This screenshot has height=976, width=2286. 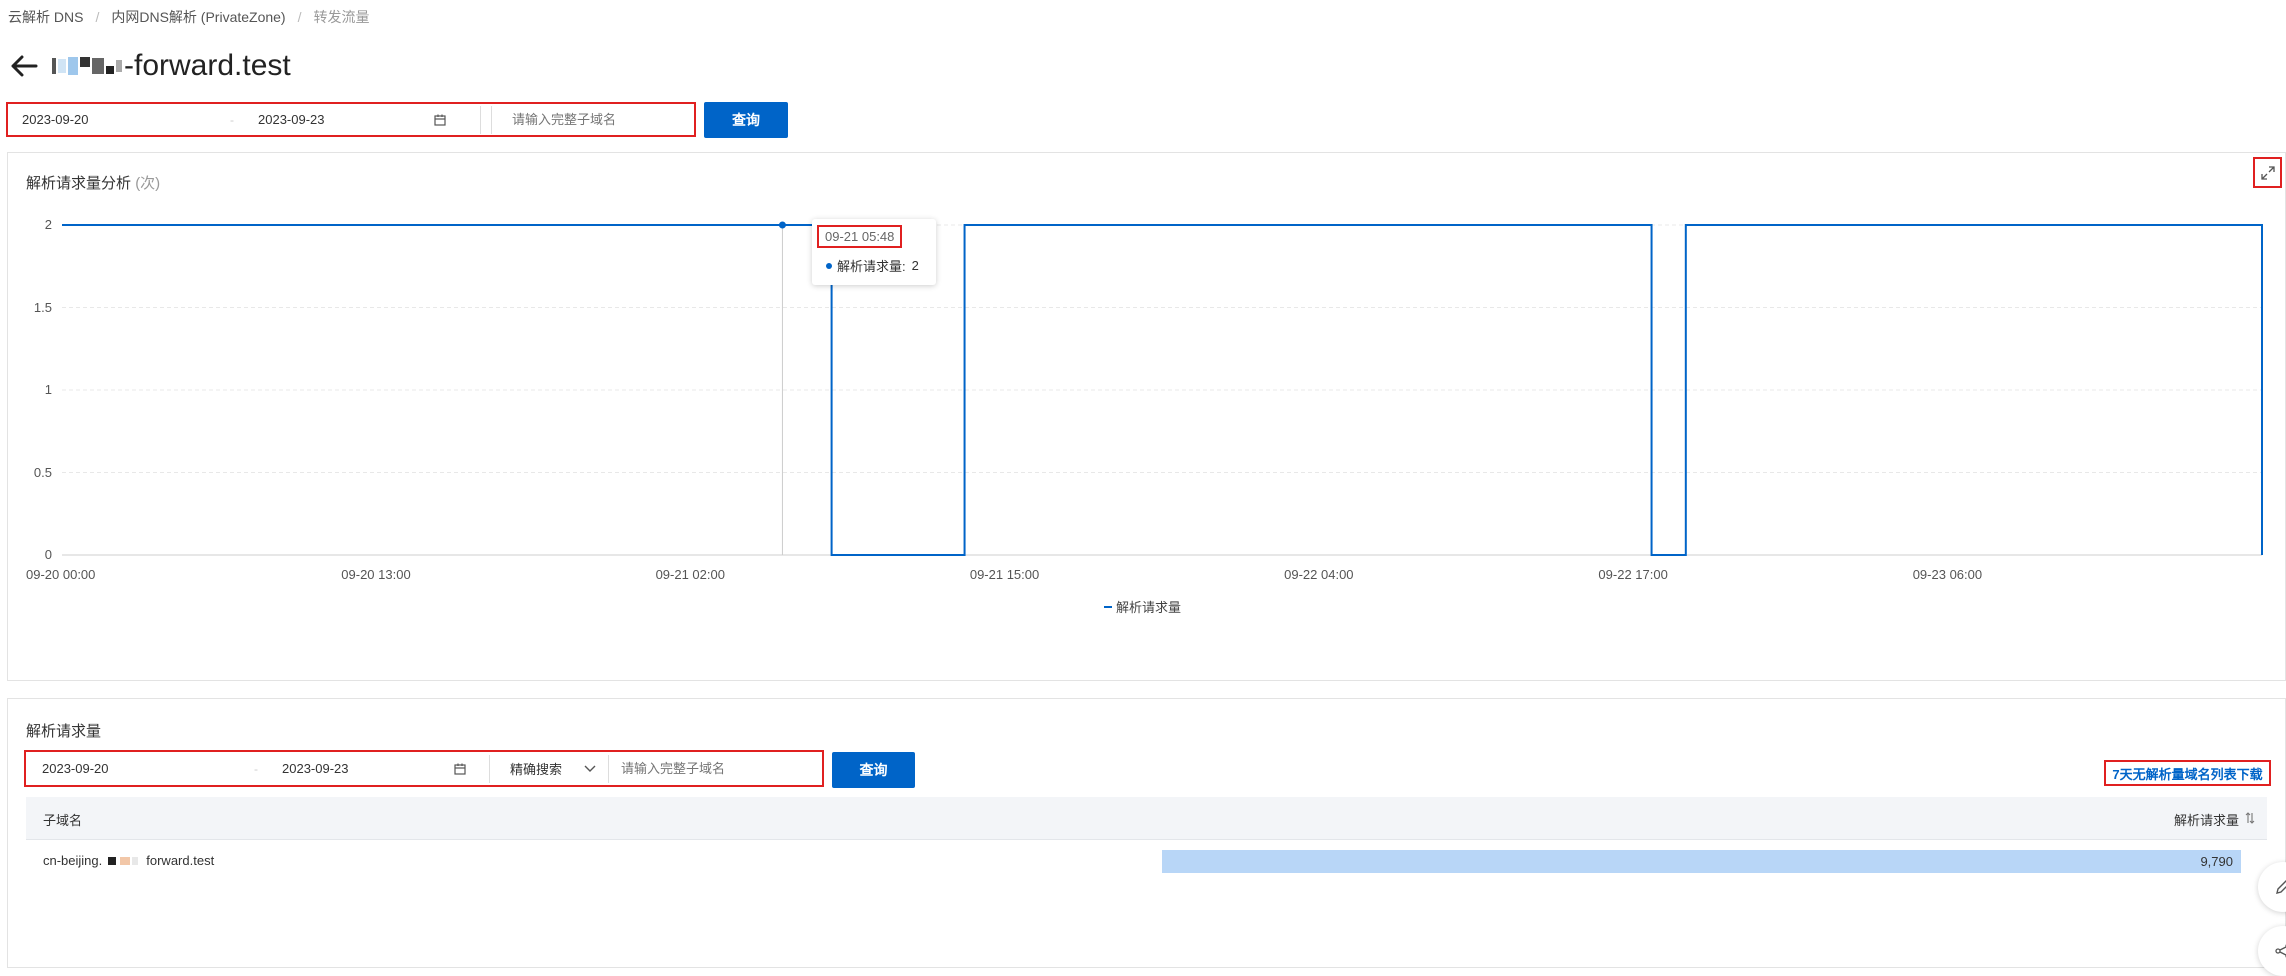 I want to click on column-header-subdomain: 子域名, so click(x=63, y=820).